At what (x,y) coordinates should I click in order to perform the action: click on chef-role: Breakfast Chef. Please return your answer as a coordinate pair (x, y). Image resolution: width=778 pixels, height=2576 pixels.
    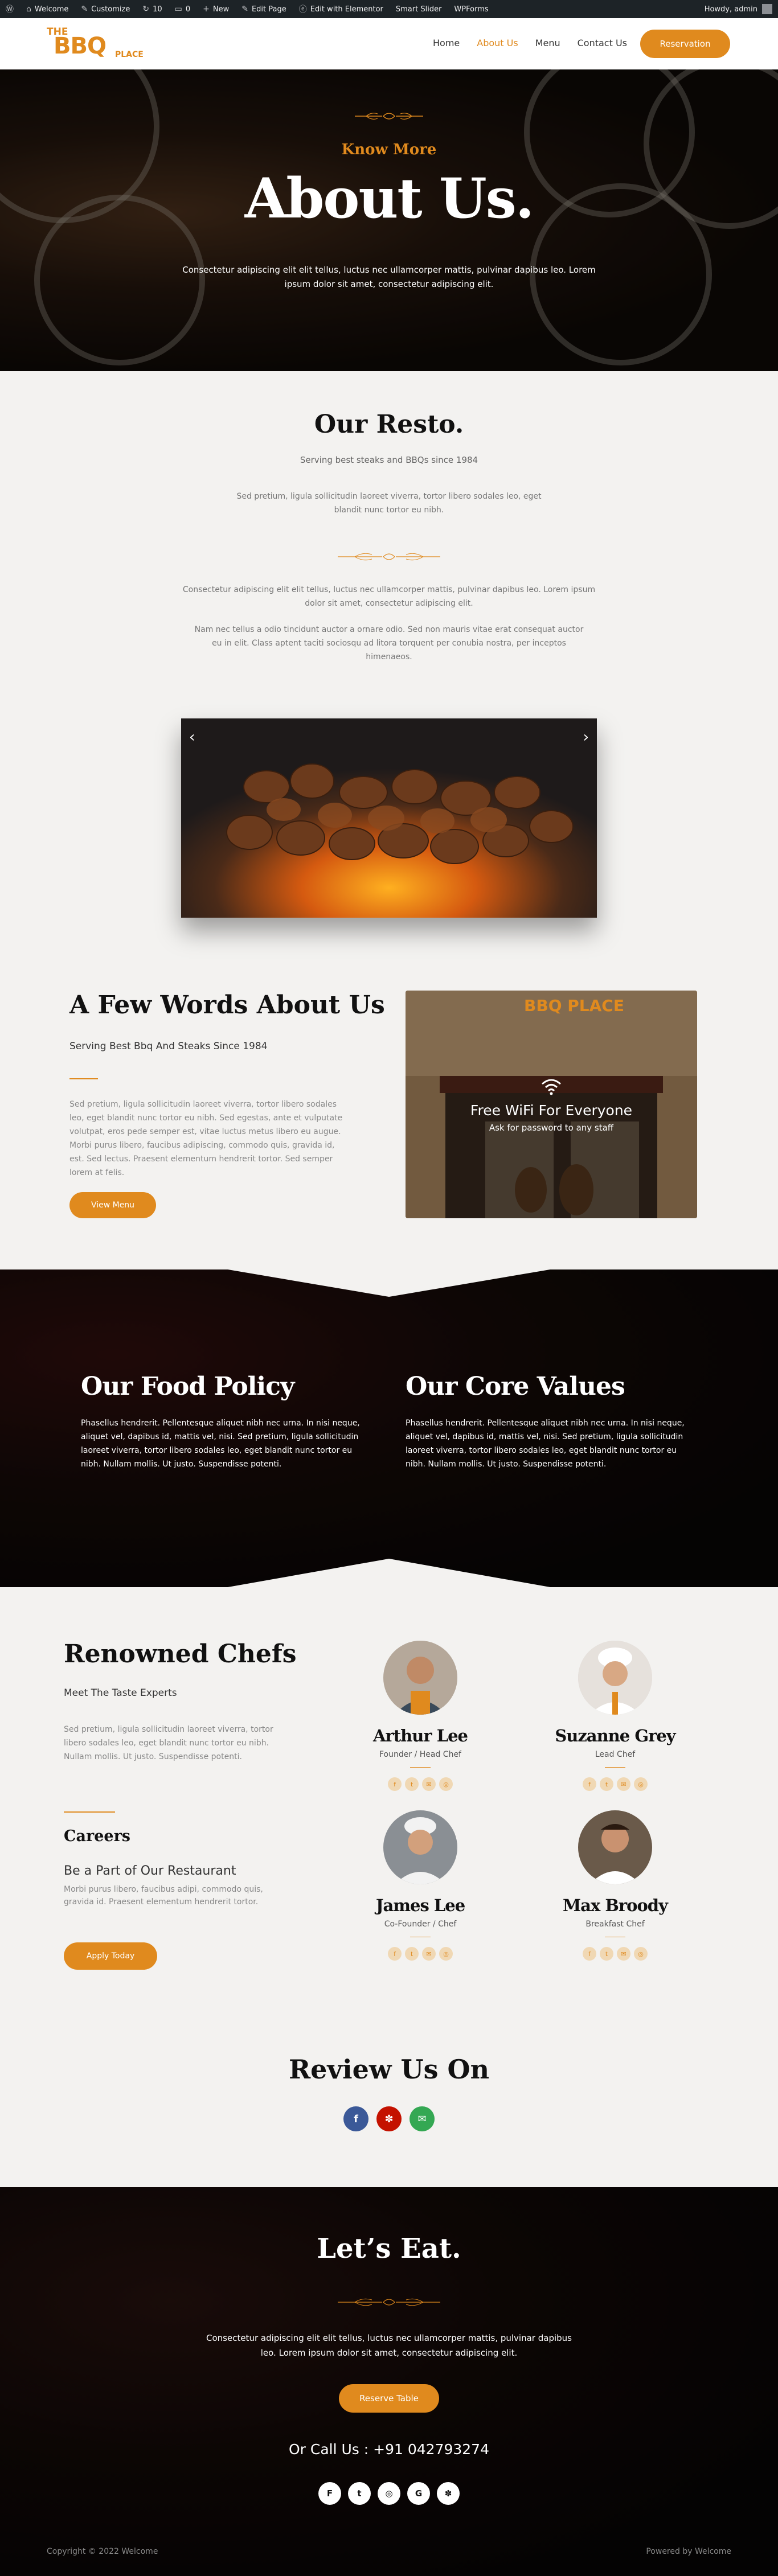
    Looking at the image, I should click on (615, 1924).